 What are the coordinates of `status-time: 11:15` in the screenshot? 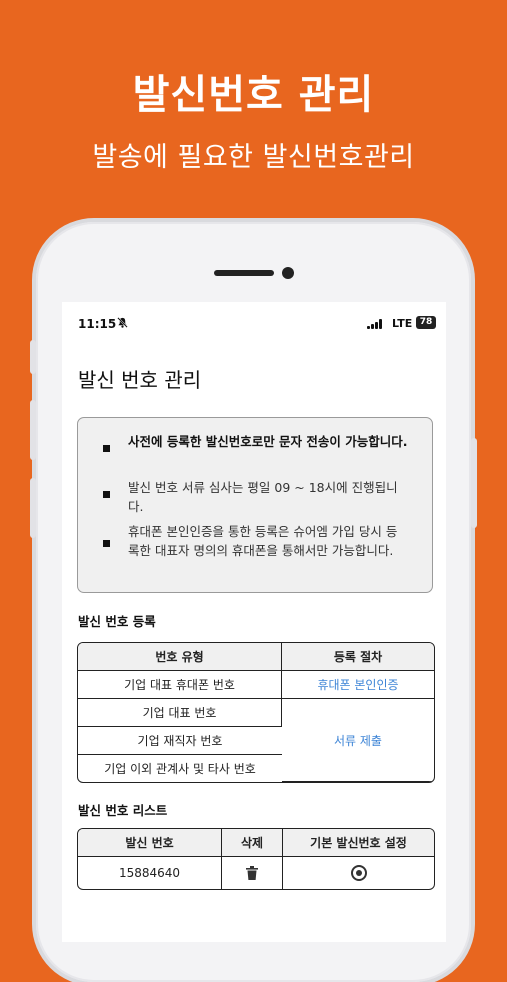 It's located at (97, 324).